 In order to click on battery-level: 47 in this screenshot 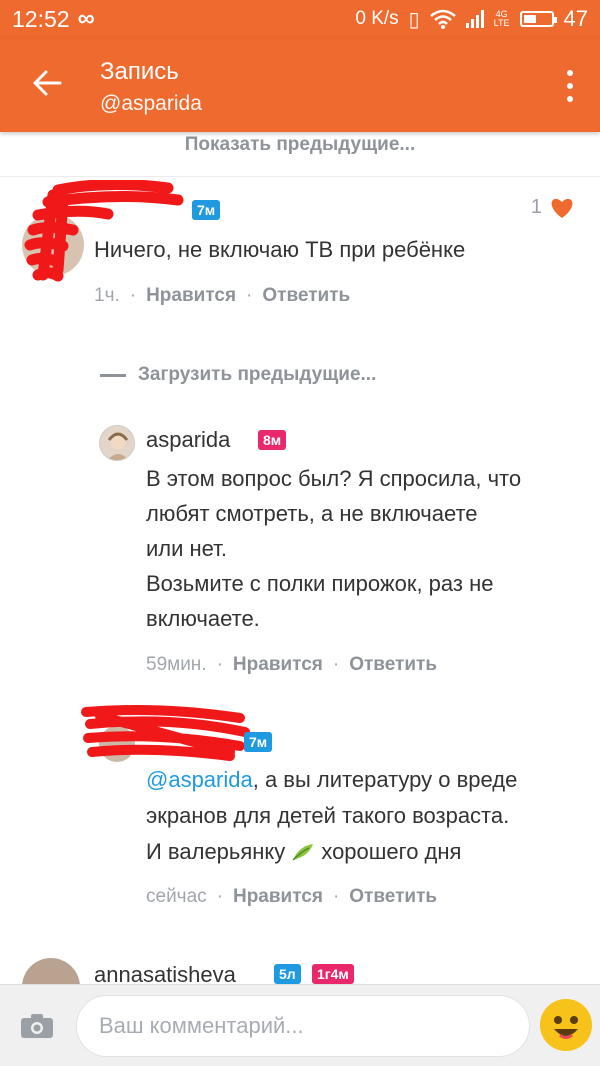, I will do `click(575, 18)`.